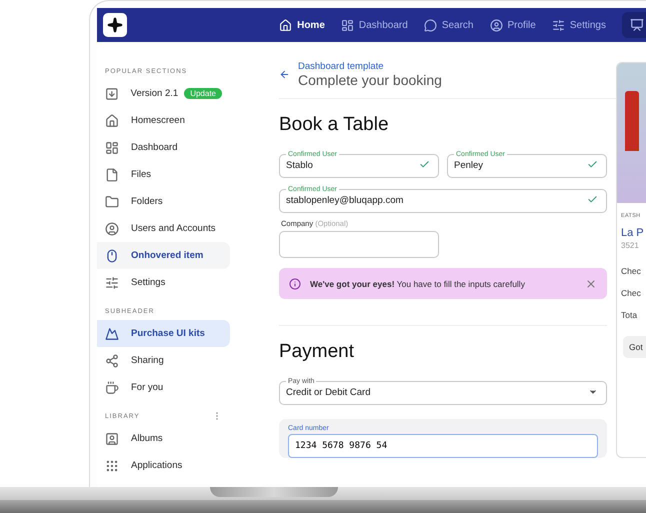 This screenshot has width=646, height=513. I want to click on sidebar-item: For you, so click(163, 387).